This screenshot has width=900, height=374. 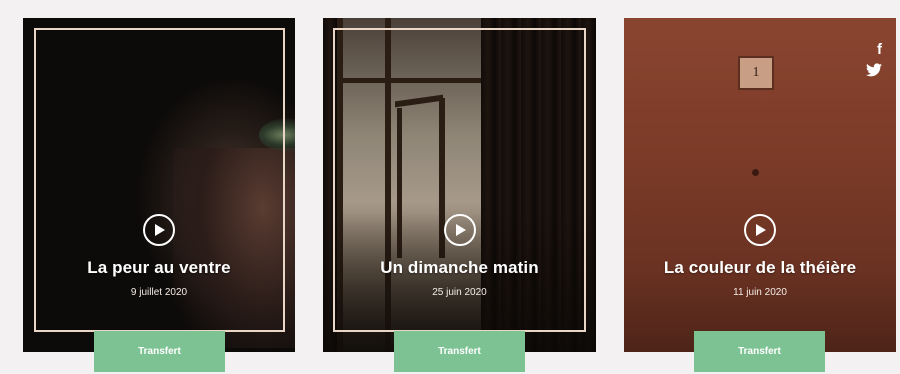 I want to click on episode-date: 11 juin 2020, so click(x=760, y=292).